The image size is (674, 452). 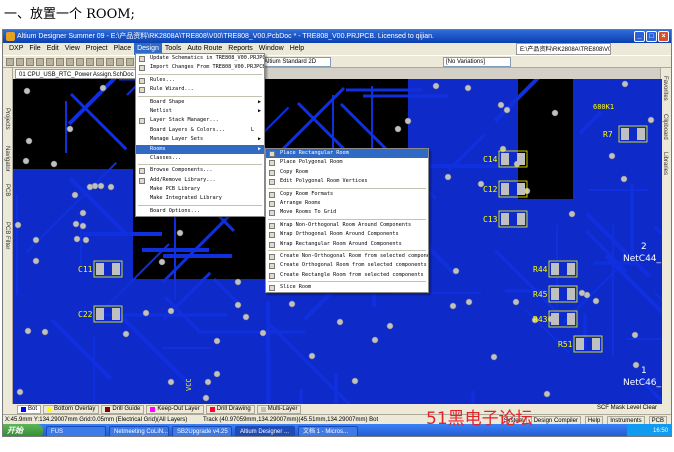 I want to click on menu-separator, so click(x=347, y=219).